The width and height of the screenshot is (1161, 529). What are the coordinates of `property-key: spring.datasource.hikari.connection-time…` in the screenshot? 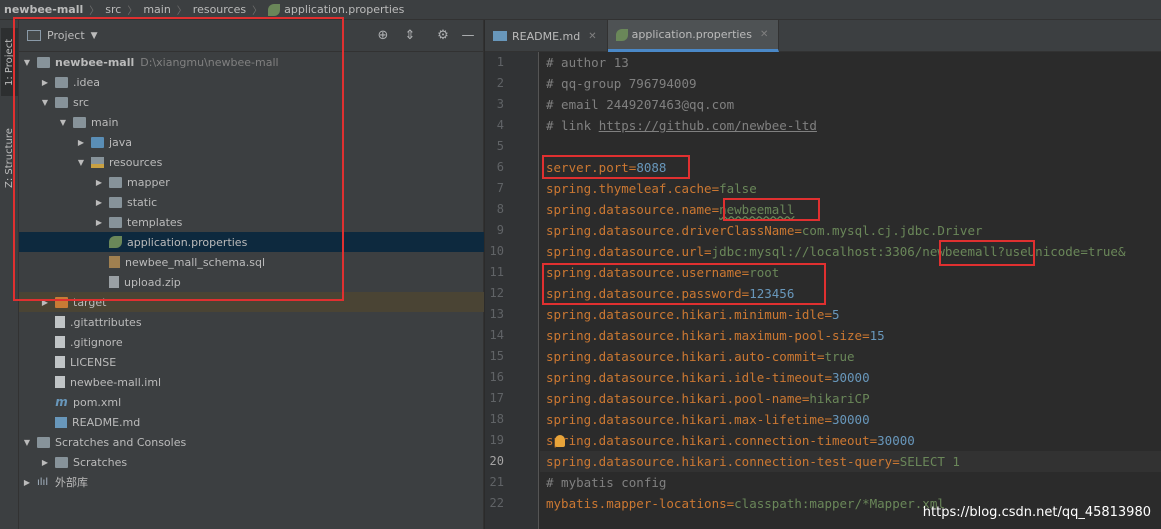 It's located at (708, 440).